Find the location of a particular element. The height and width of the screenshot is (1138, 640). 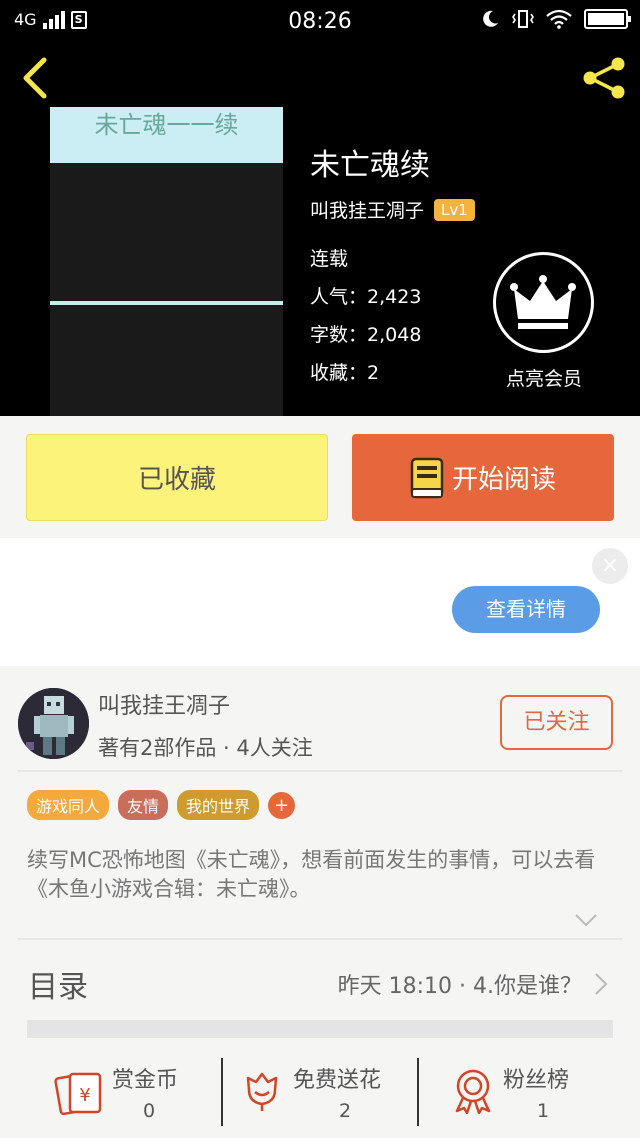

reward-coins-button: ¥ 赏金币 0 is located at coordinates (110, 1094).